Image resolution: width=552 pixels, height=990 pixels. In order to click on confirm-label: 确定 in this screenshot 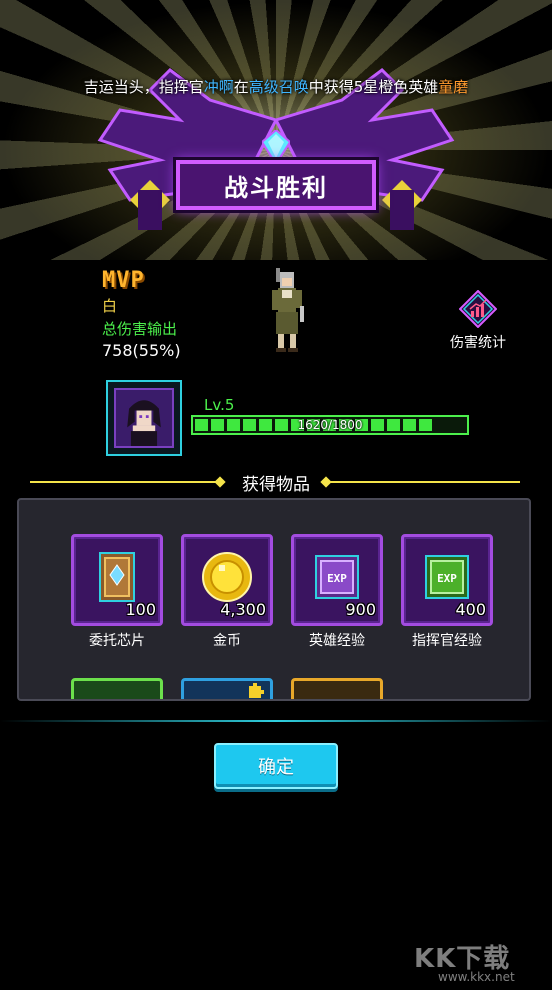, I will do `click(276, 767)`.